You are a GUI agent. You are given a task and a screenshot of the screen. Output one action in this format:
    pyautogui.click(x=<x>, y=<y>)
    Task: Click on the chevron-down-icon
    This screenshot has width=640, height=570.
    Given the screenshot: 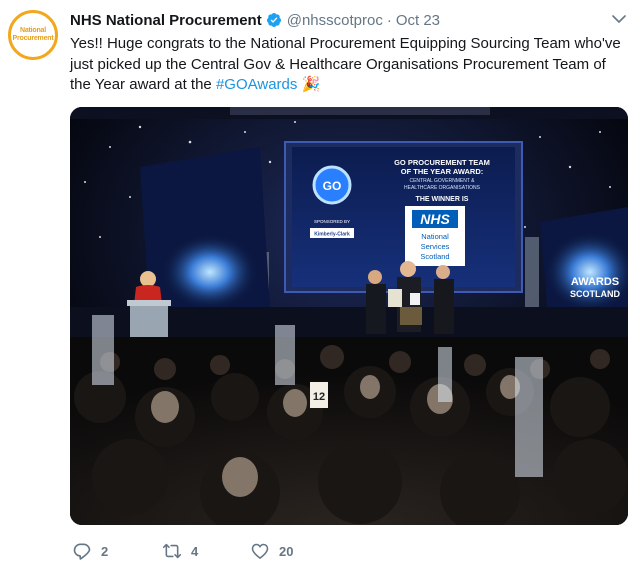 What is the action you would take?
    pyautogui.click(x=619, y=19)
    